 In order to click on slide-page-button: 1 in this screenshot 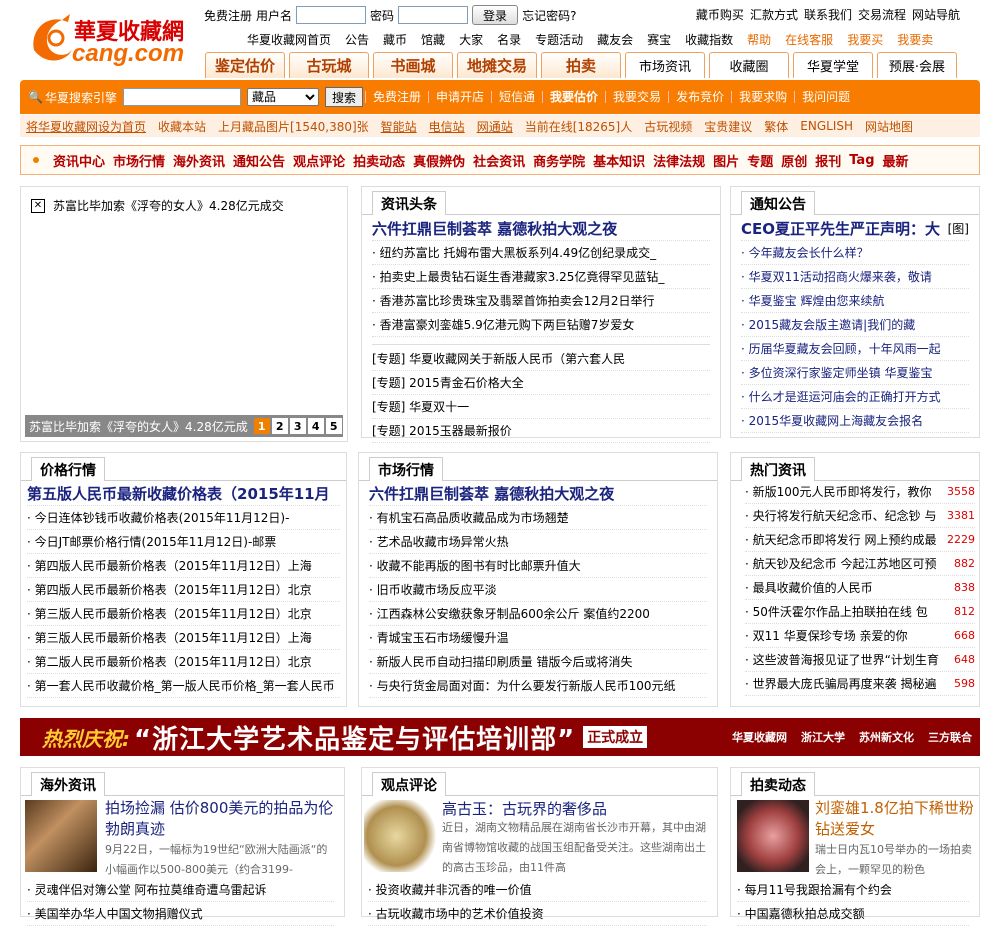, I will do `click(261, 426)`.